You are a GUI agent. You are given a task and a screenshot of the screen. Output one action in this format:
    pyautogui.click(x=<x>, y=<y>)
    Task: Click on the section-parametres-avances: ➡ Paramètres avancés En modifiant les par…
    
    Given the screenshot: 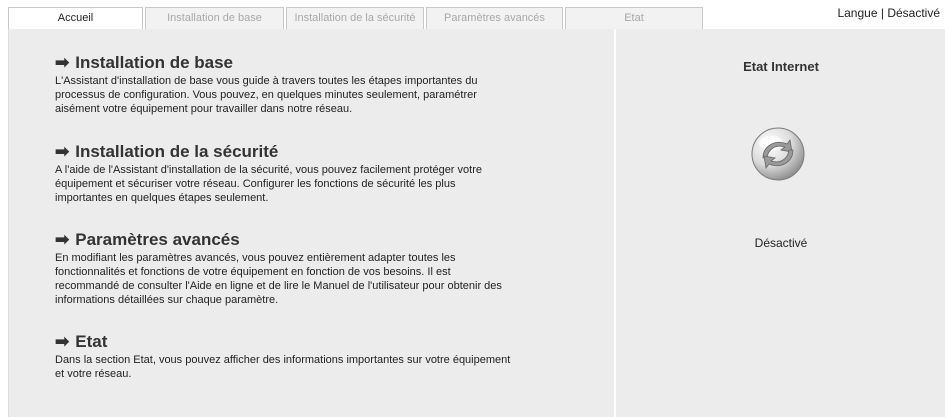 What is the action you would take?
    pyautogui.click(x=325, y=268)
    